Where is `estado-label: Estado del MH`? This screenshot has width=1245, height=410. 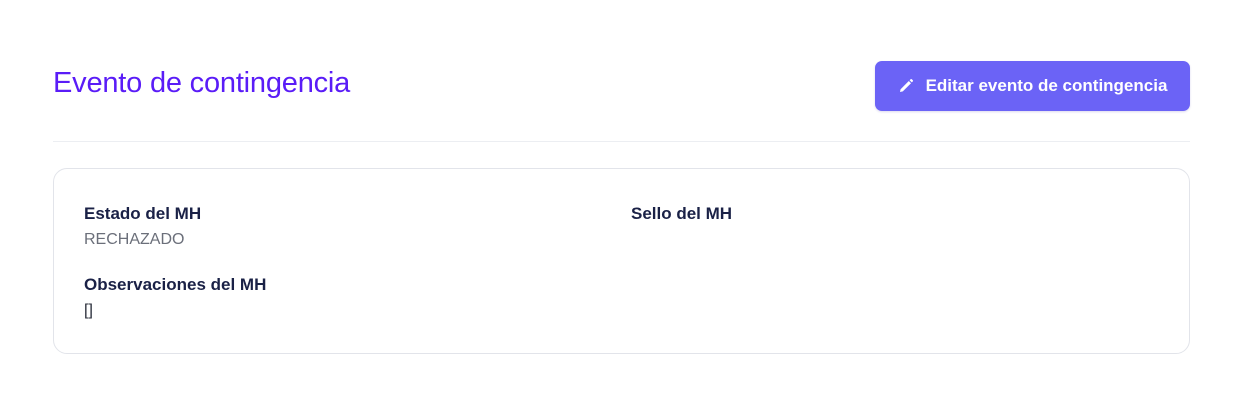
estado-label: Estado del MH is located at coordinates (143, 213).